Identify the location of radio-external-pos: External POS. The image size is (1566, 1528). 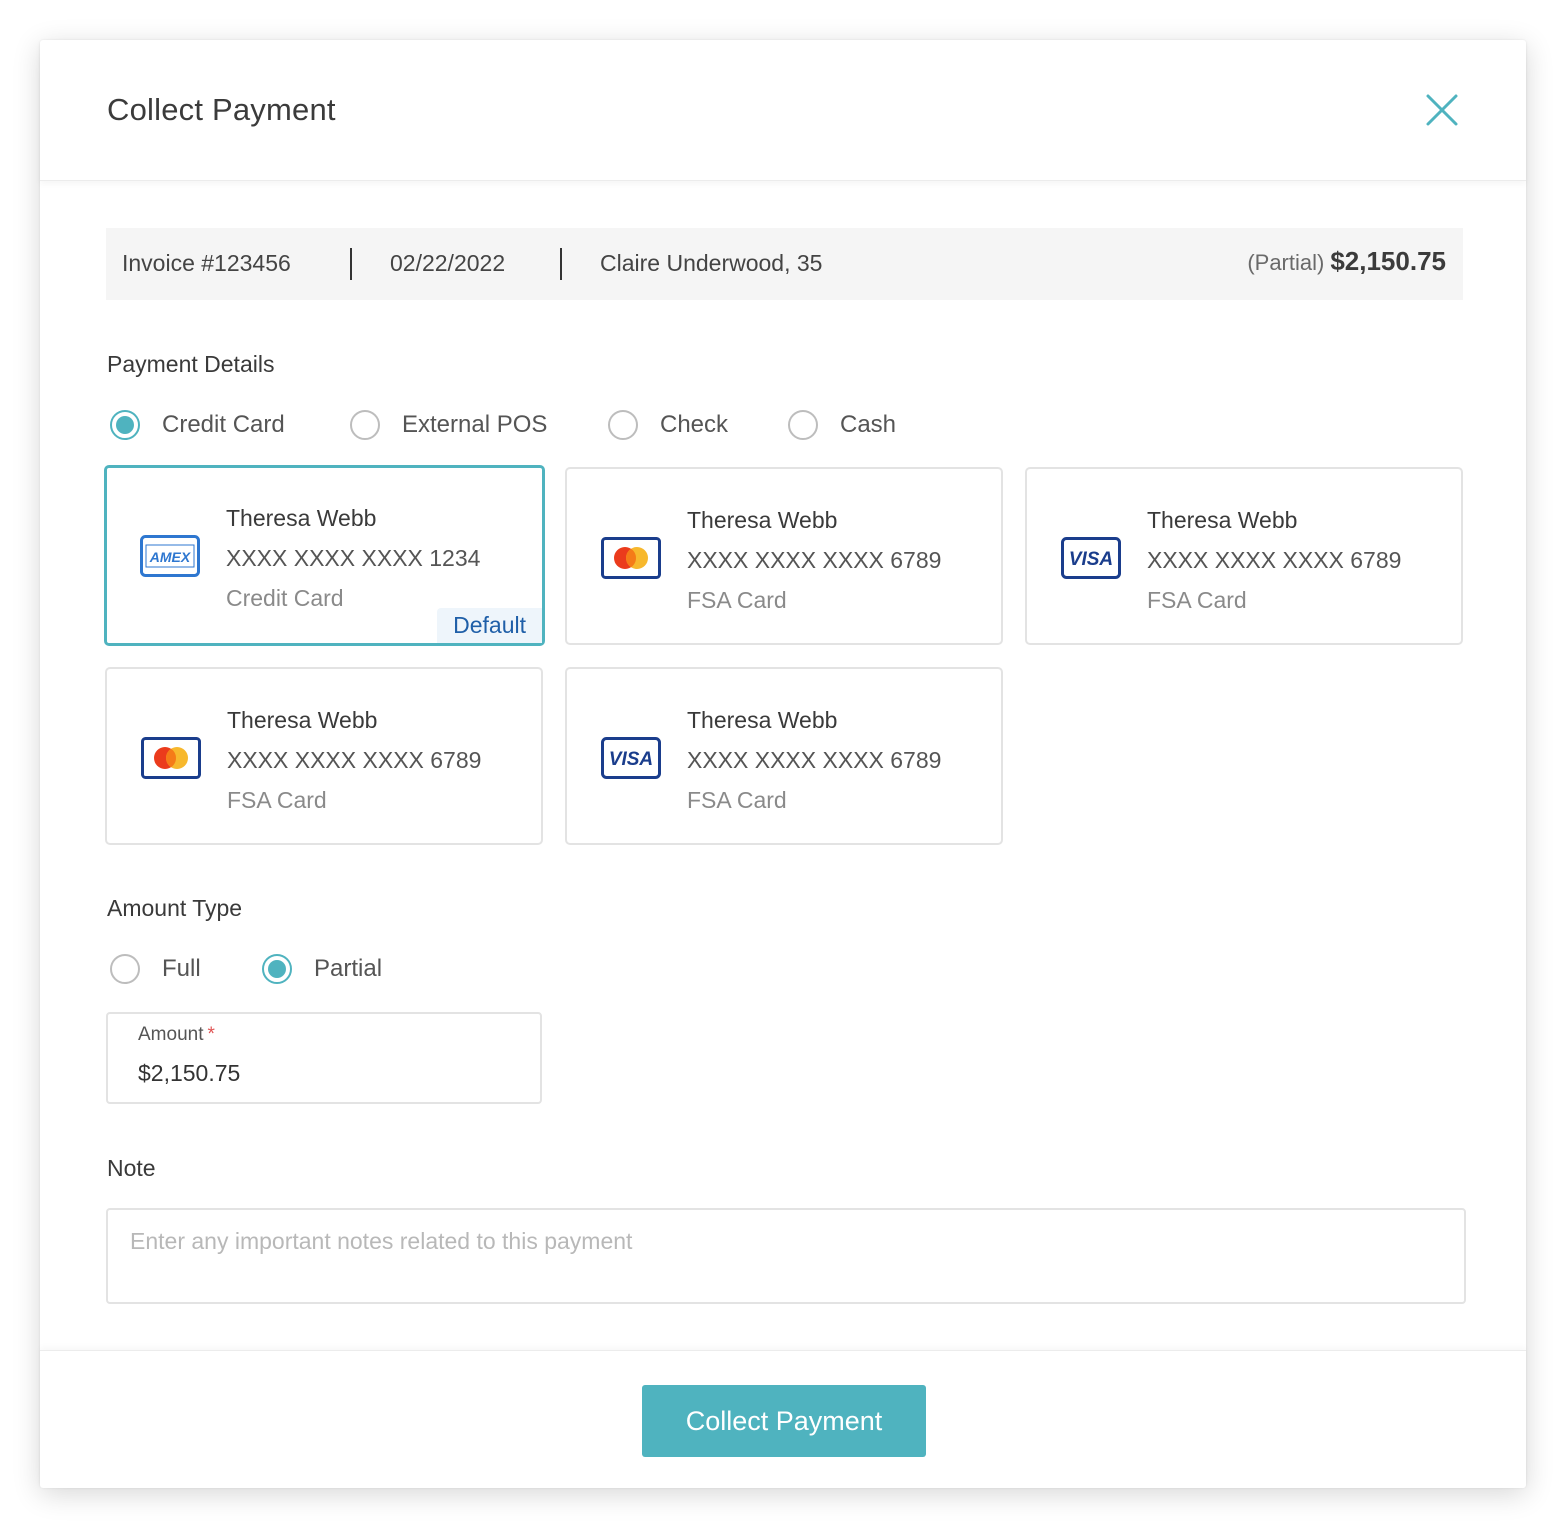
(448, 425).